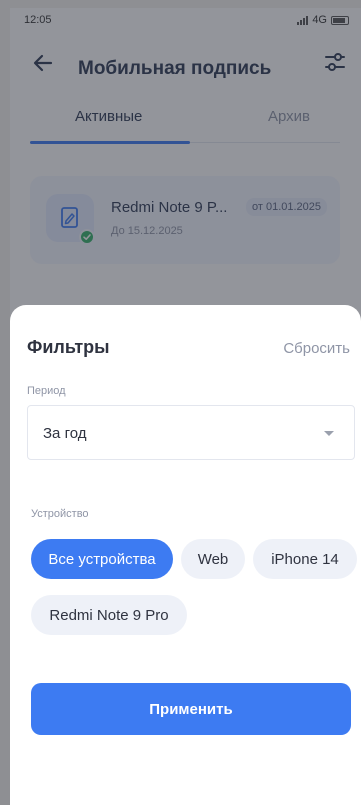 The width and height of the screenshot is (361, 805). What do you see at coordinates (305, 559) in the screenshot?
I see `chip-iphone-14: iPhone 14` at bounding box center [305, 559].